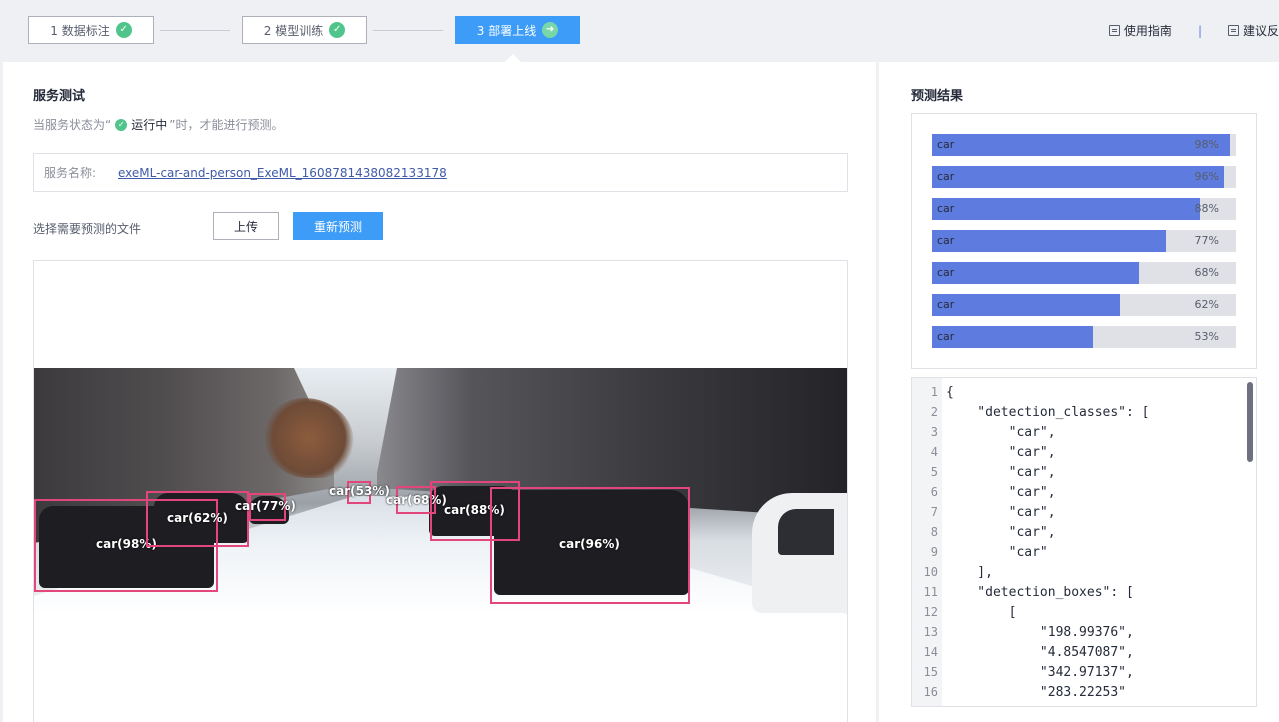  Describe the element at coordinates (934, 532) in the screenshot. I see `line-number: 8` at that location.